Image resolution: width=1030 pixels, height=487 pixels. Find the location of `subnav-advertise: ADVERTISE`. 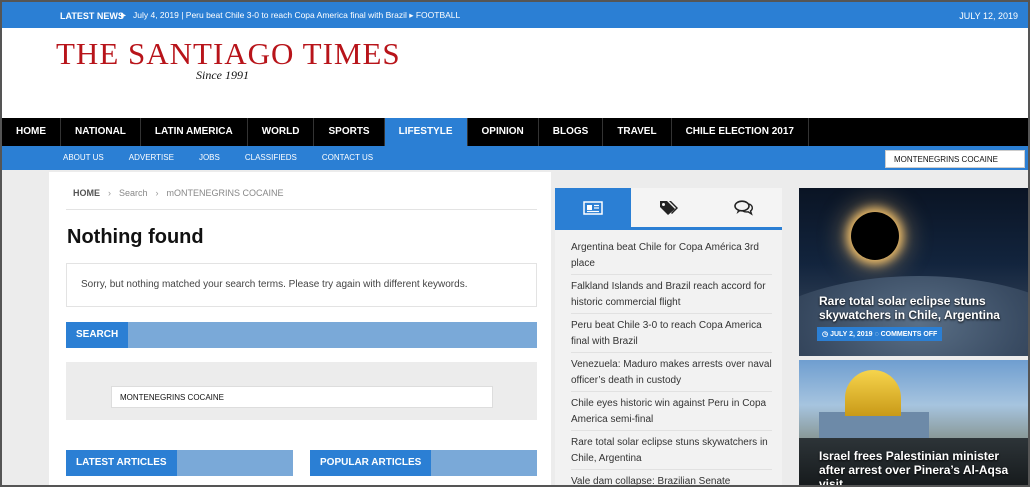

subnav-advertise: ADVERTISE is located at coordinates (151, 158).